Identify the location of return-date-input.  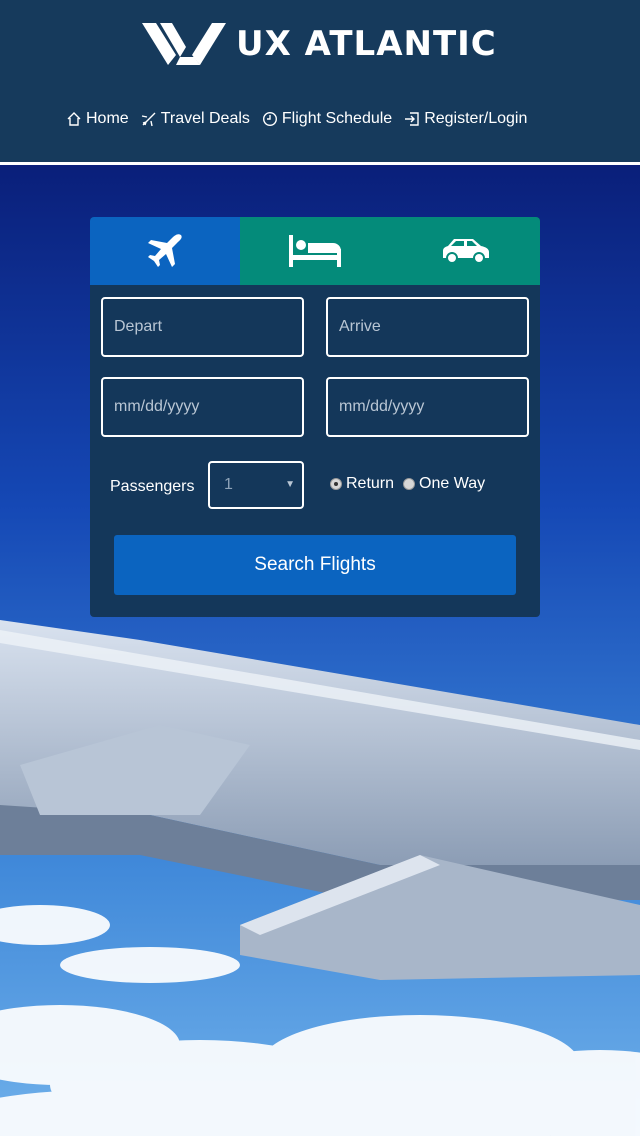
(427, 407).